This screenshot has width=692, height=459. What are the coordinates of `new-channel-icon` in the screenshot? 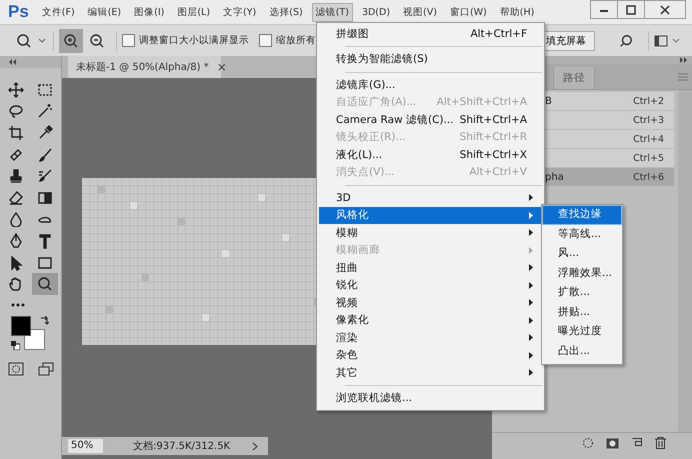 It's located at (637, 443).